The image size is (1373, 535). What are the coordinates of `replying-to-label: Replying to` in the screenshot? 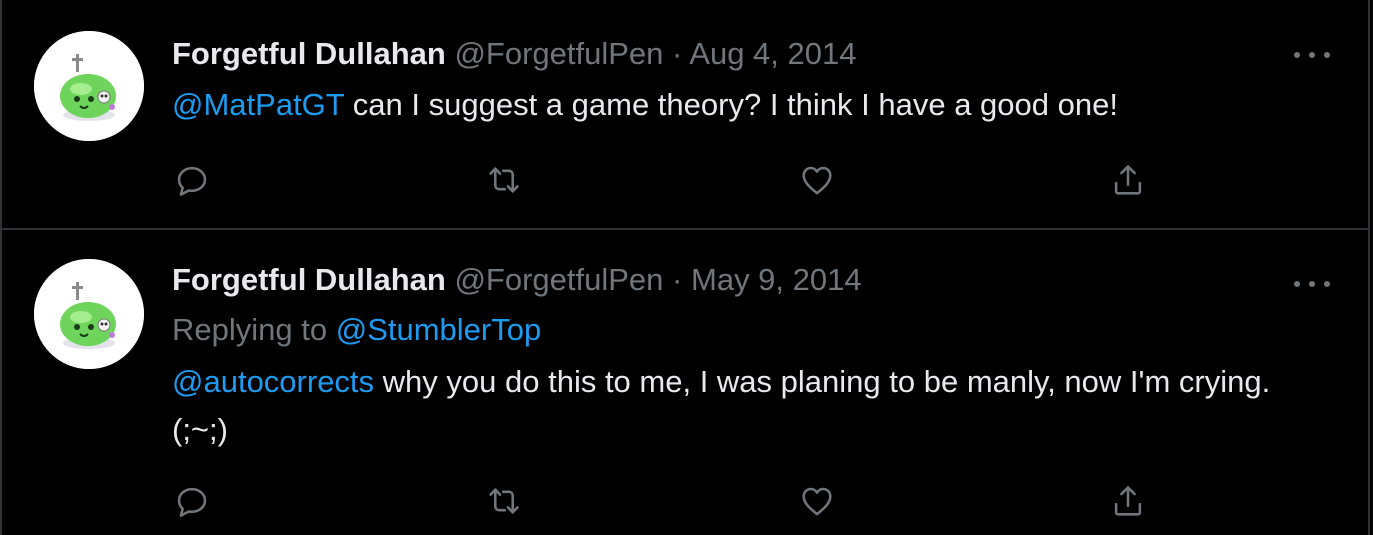 It's located at (254, 329).